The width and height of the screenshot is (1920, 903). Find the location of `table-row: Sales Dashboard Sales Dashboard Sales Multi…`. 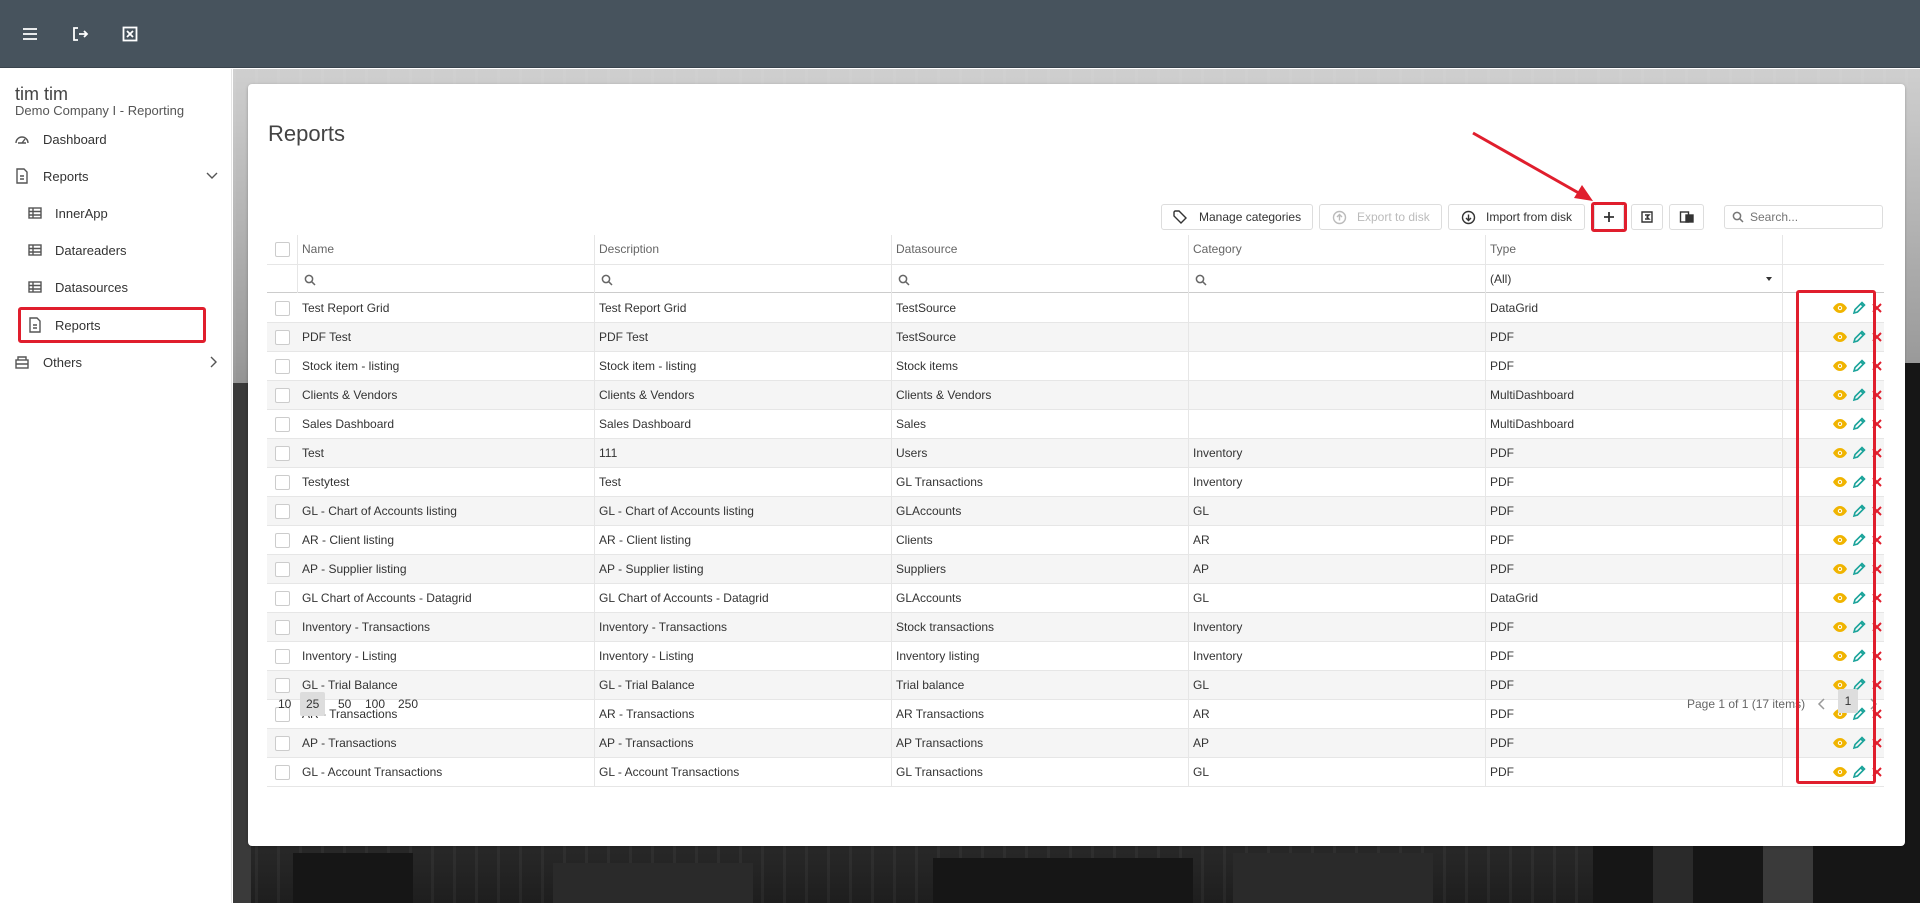

table-row: Sales Dashboard Sales Dashboard Sales Multi… is located at coordinates (1075, 424).